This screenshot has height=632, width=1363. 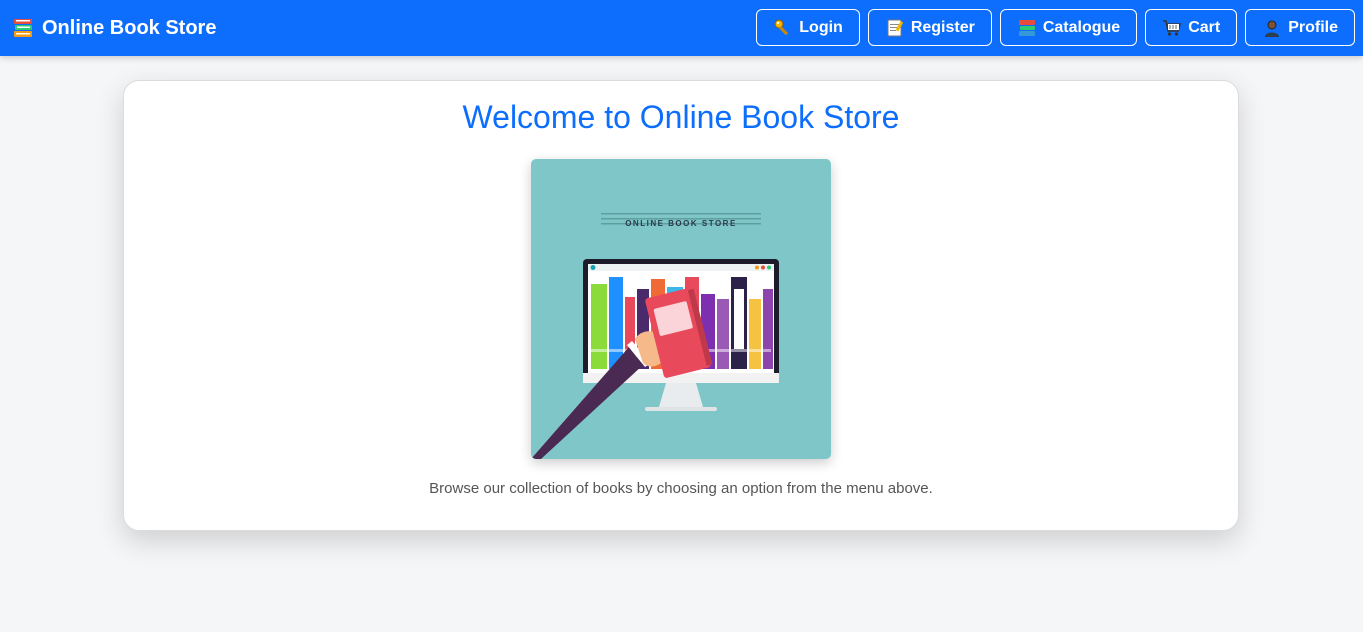 I want to click on register-button: Register, so click(x=929, y=27).